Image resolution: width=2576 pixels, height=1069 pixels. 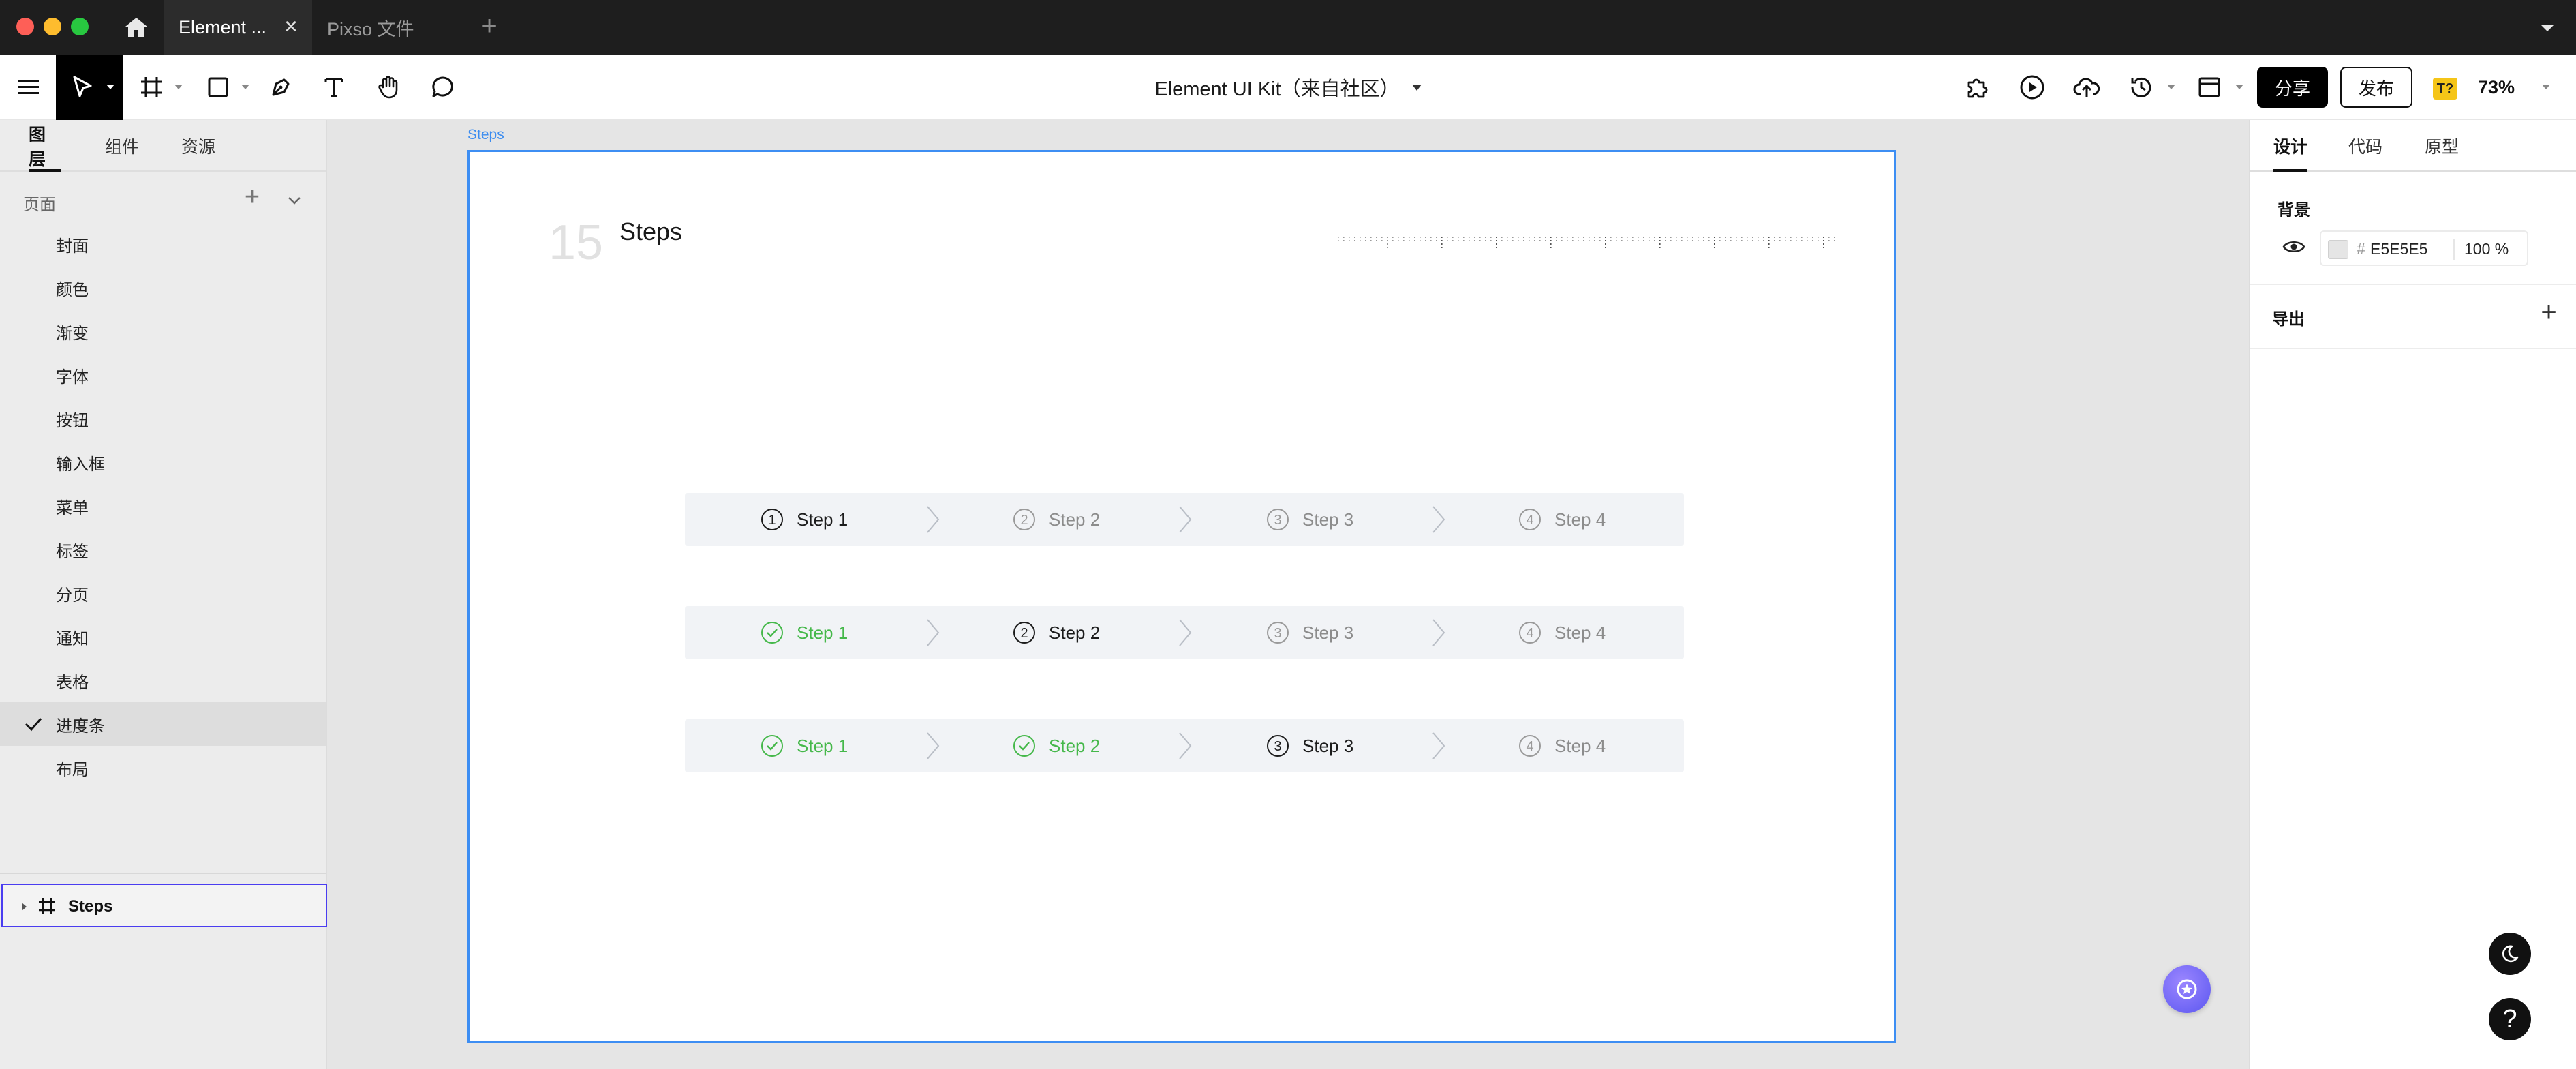 What do you see at coordinates (163, 724) in the screenshot?
I see `page-item: 进度条` at bounding box center [163, 724].